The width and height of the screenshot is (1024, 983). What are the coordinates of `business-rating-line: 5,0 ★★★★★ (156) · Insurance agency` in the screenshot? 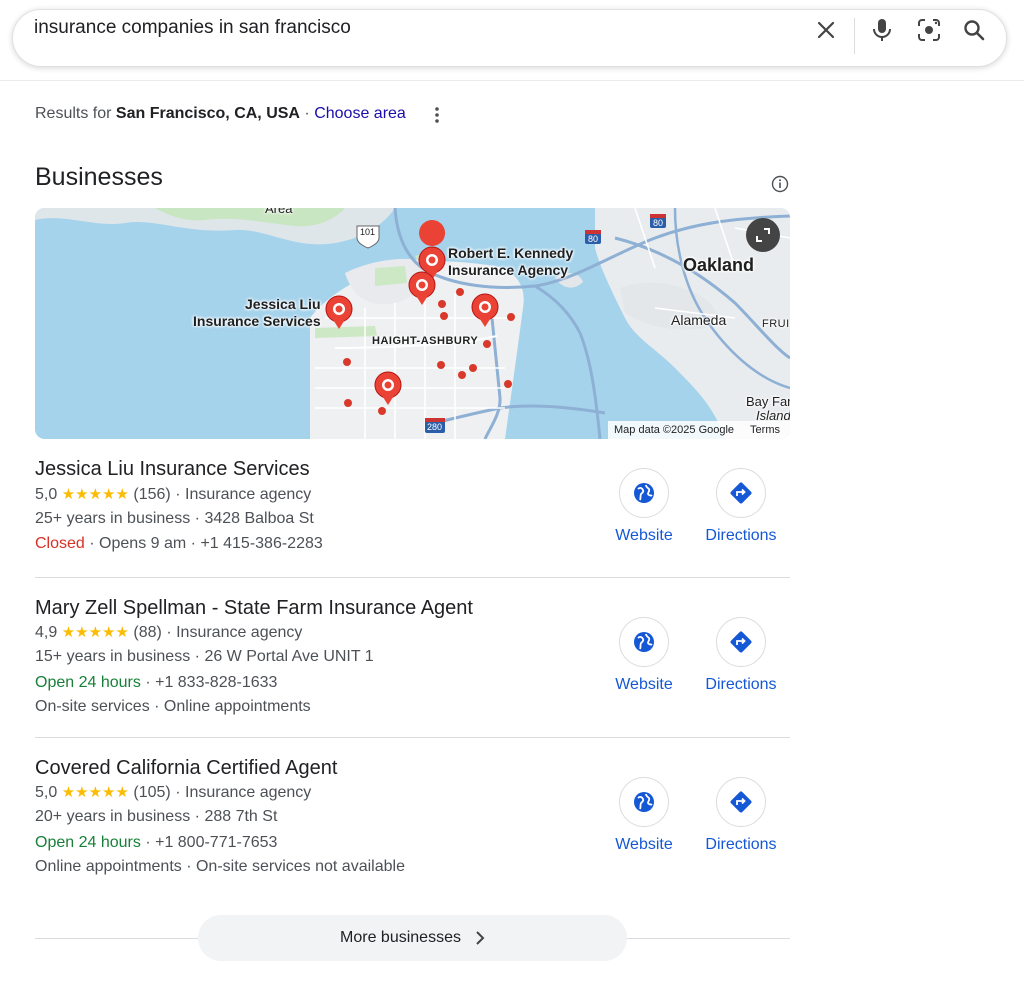 It's located at (173, 494).